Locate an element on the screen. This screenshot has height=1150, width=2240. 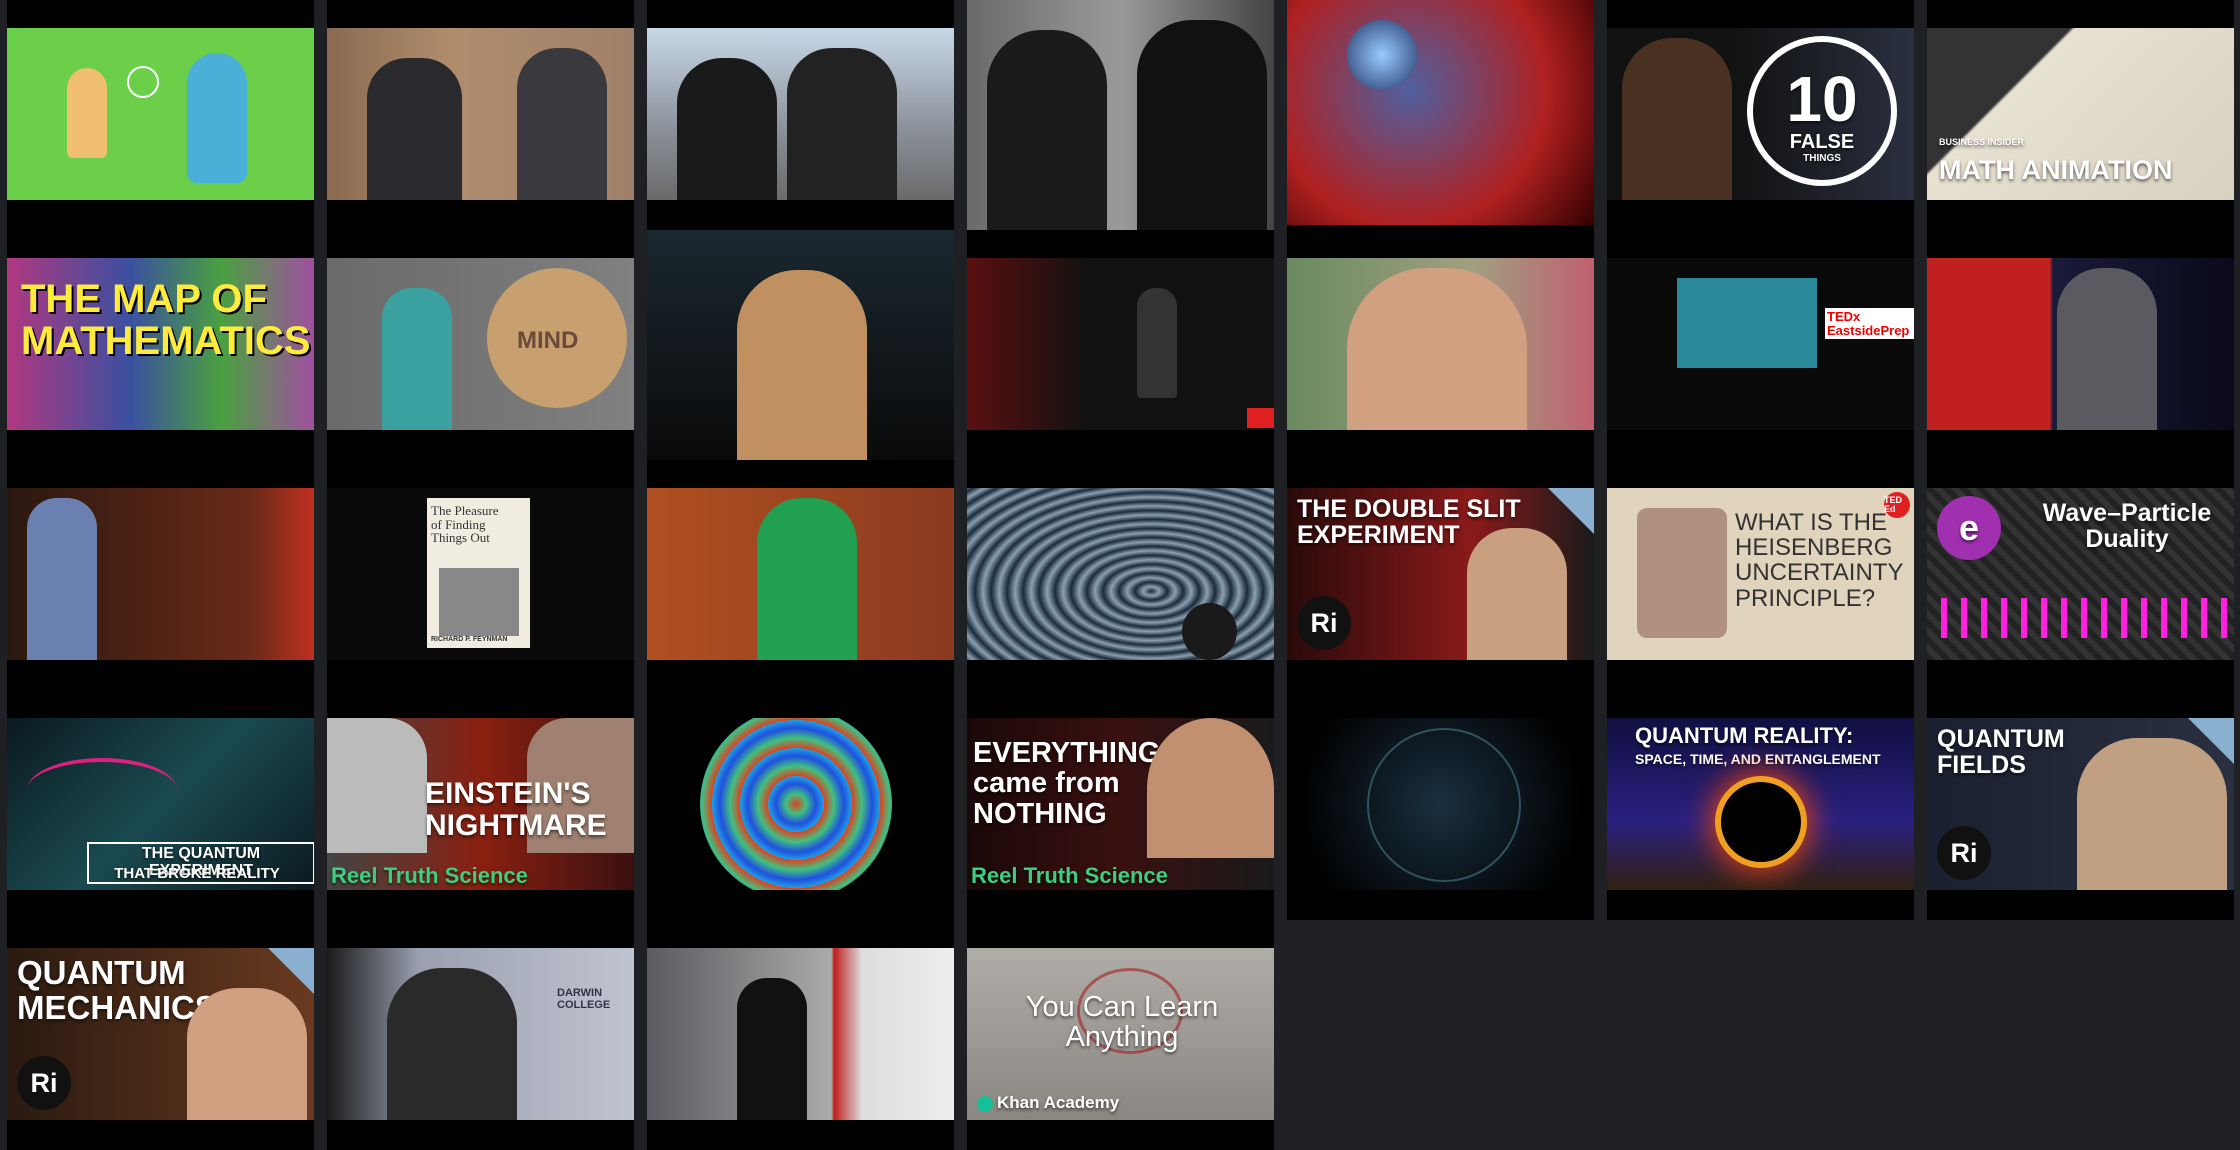
thumb-title: EINSTEIN'S NIGHTMARE is located at coordinates (516, 809).